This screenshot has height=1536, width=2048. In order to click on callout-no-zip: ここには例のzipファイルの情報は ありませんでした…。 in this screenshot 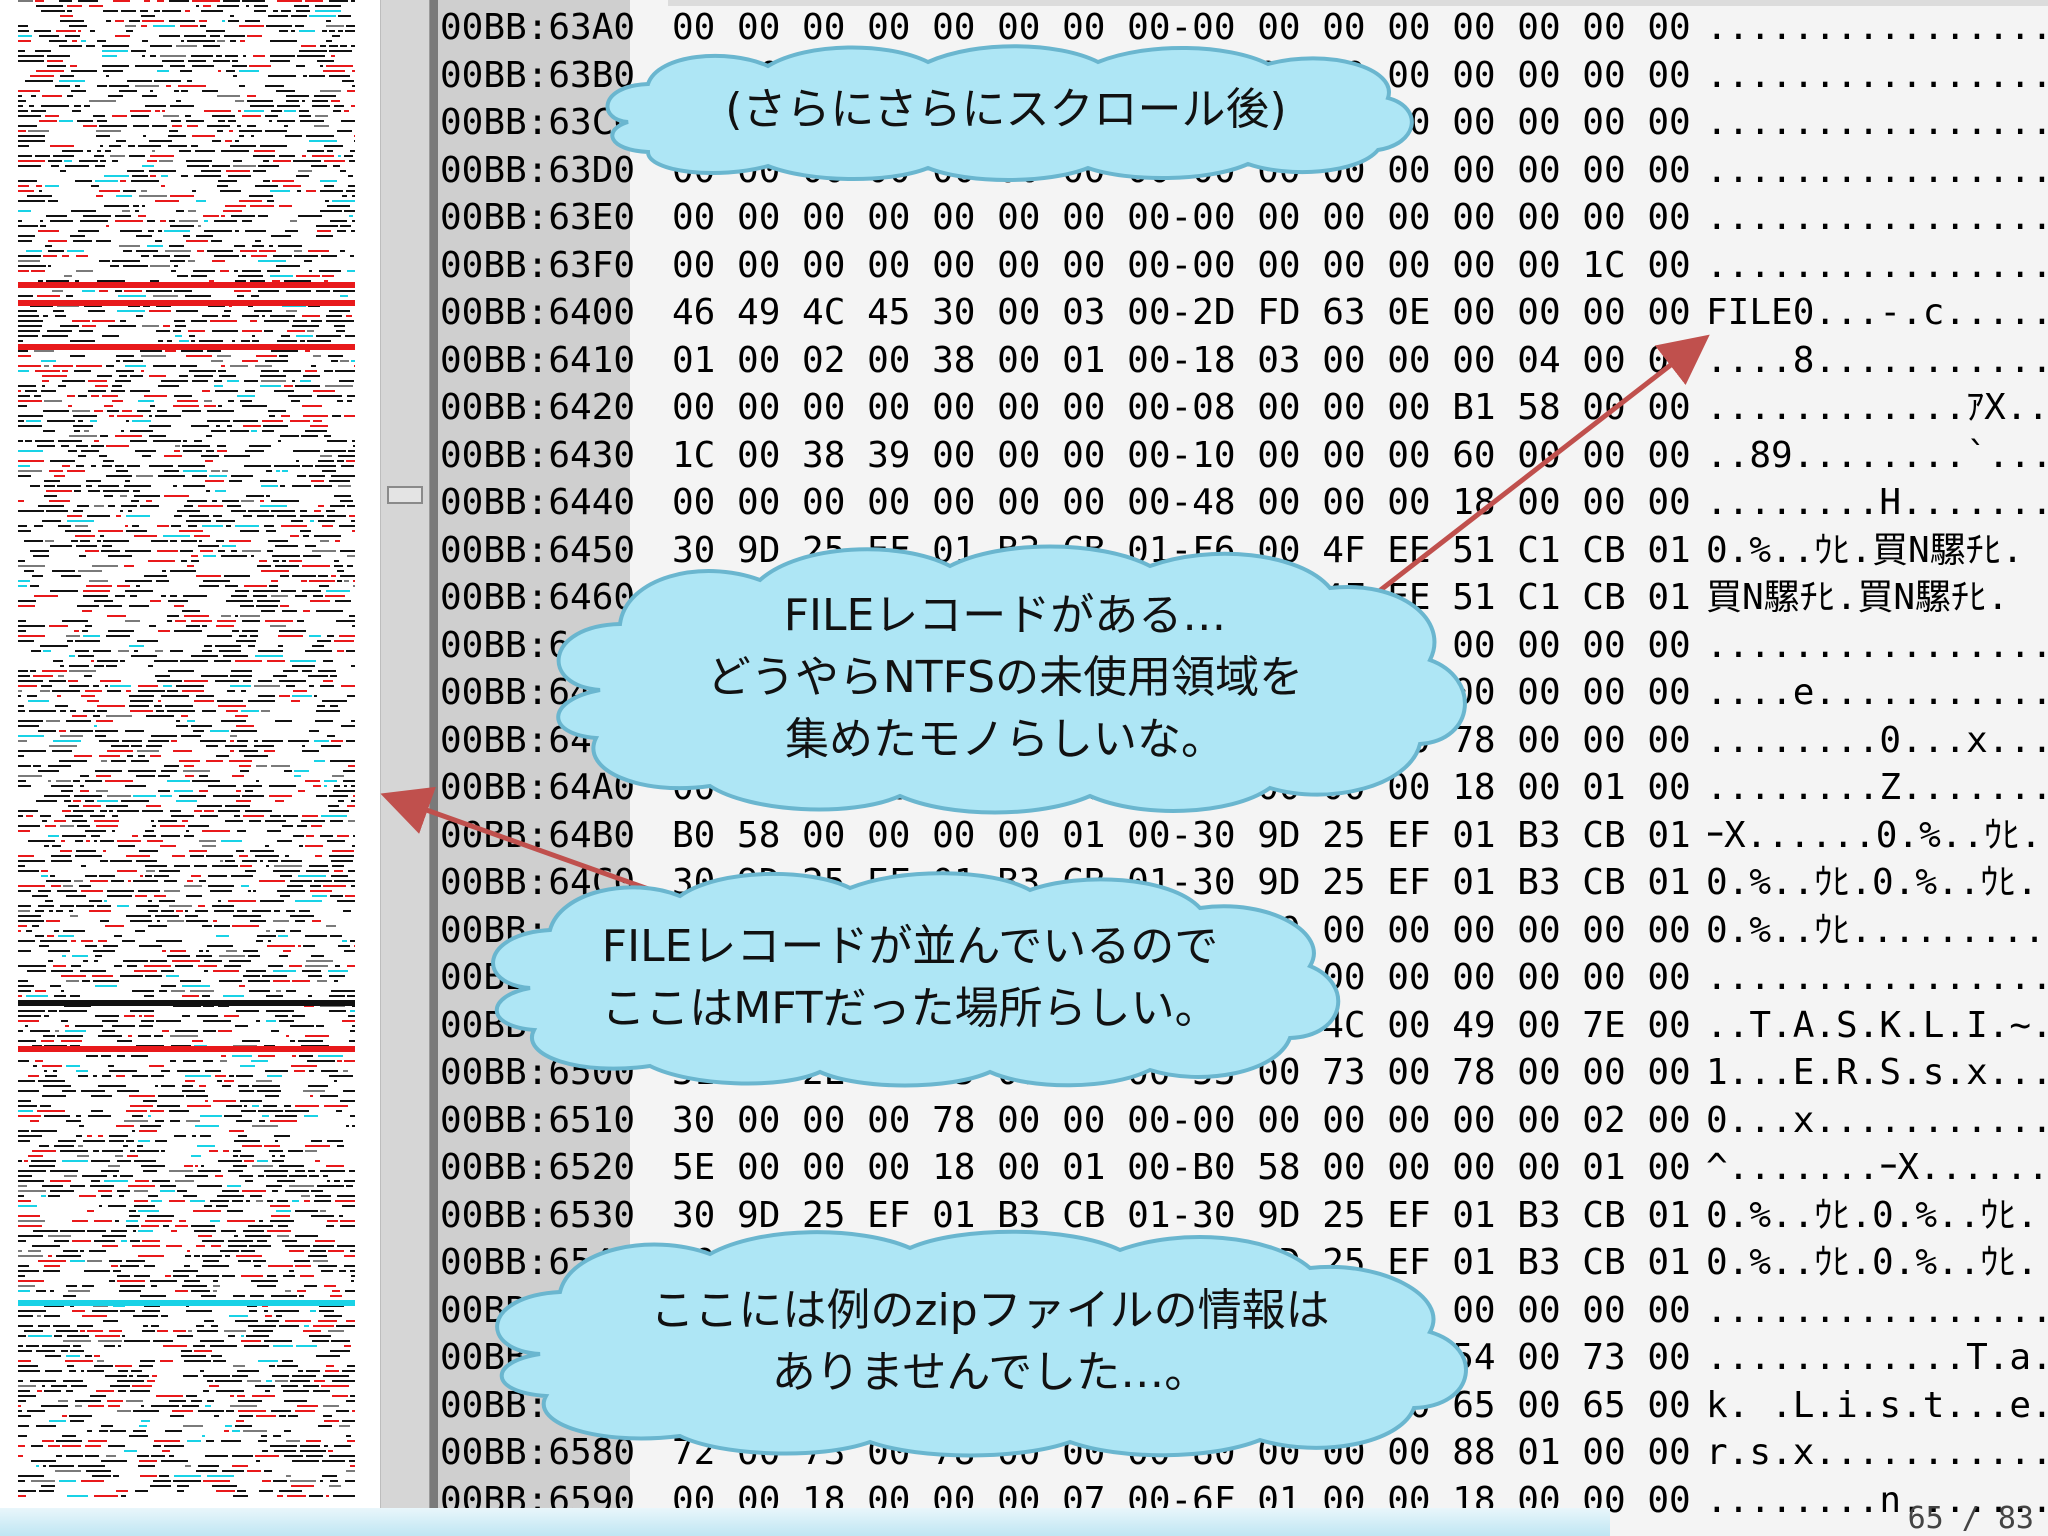, I will do `click(990, 1342)`.